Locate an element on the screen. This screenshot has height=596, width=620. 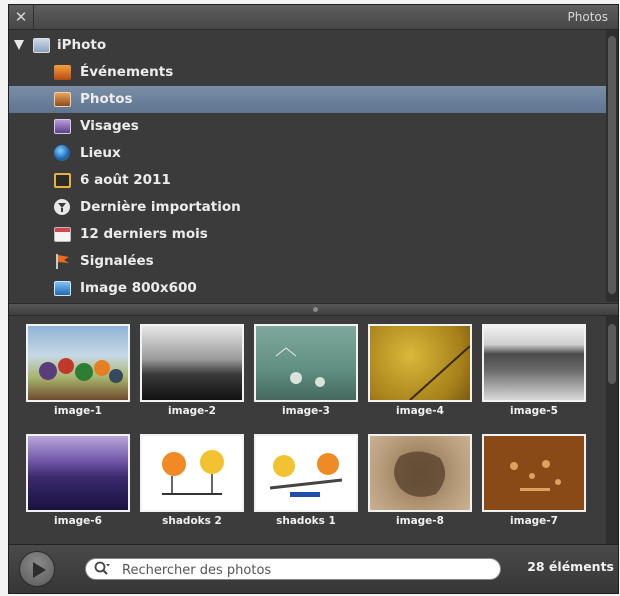
album-icon is located at coordinates (62, 288).